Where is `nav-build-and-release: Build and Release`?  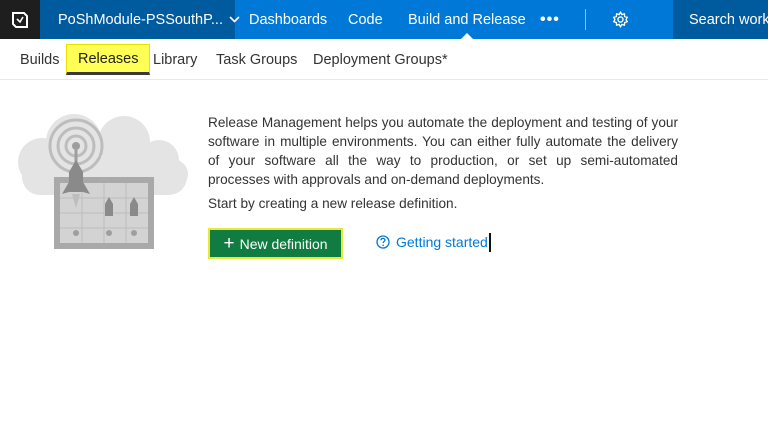 nav-build-and-release: Build and Release is located at coordinates (467, 19).